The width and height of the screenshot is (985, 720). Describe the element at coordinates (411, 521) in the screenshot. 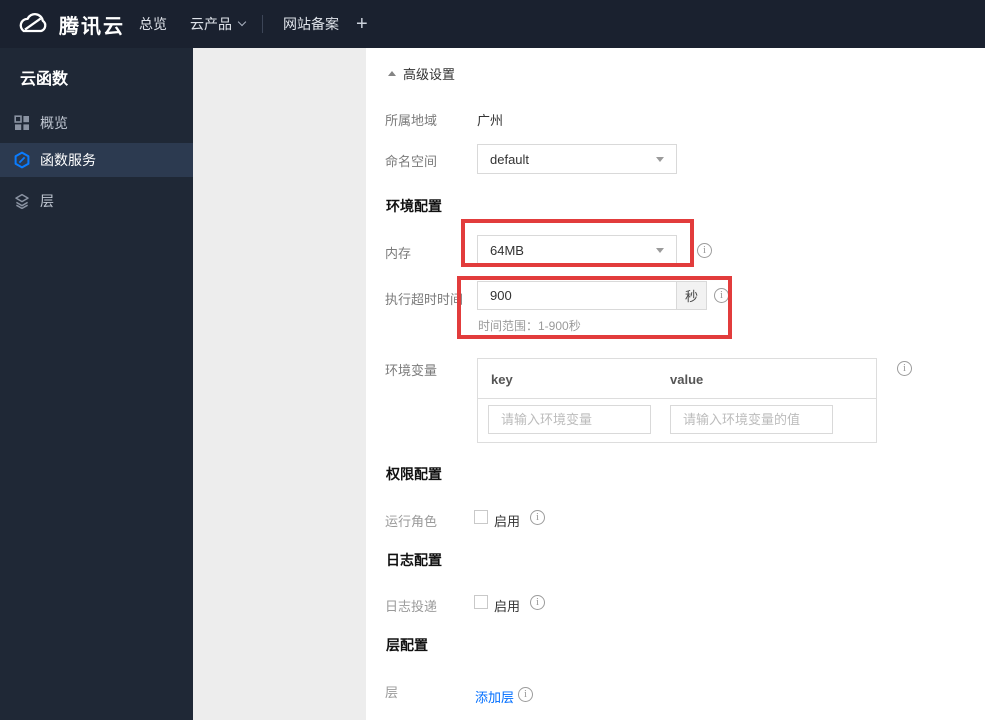

I see `role-label: 运行角色` at that location.